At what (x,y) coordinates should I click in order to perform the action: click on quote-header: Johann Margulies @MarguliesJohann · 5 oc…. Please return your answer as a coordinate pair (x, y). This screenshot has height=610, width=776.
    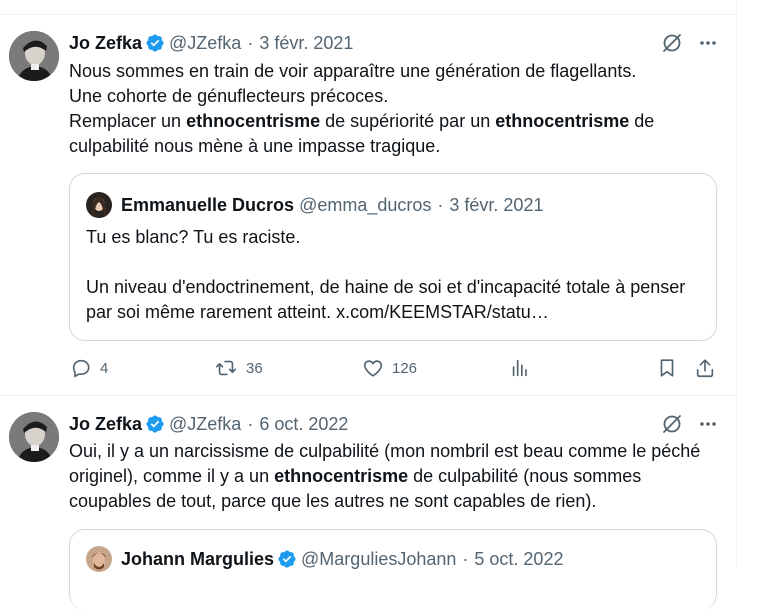
    Looking at the image, I should click on (324, 559).